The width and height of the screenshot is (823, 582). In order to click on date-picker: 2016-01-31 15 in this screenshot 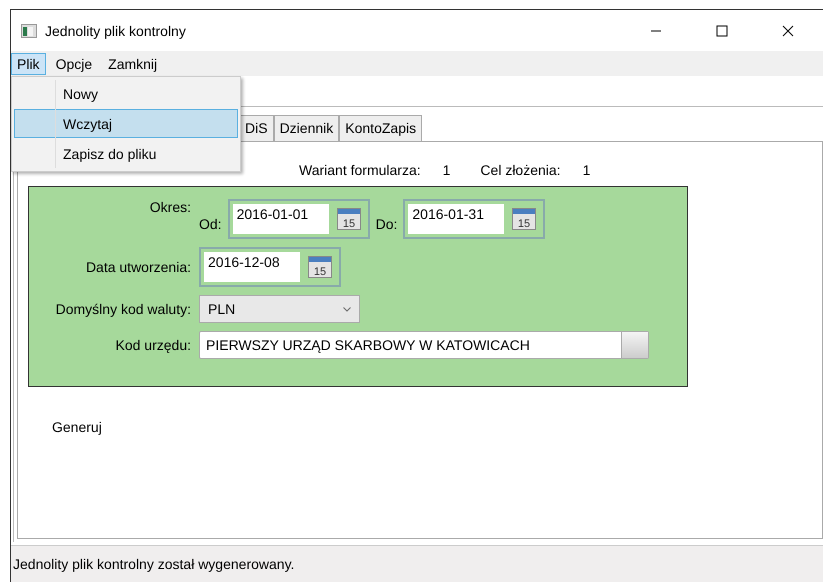, I will do `click(474, 219)`.